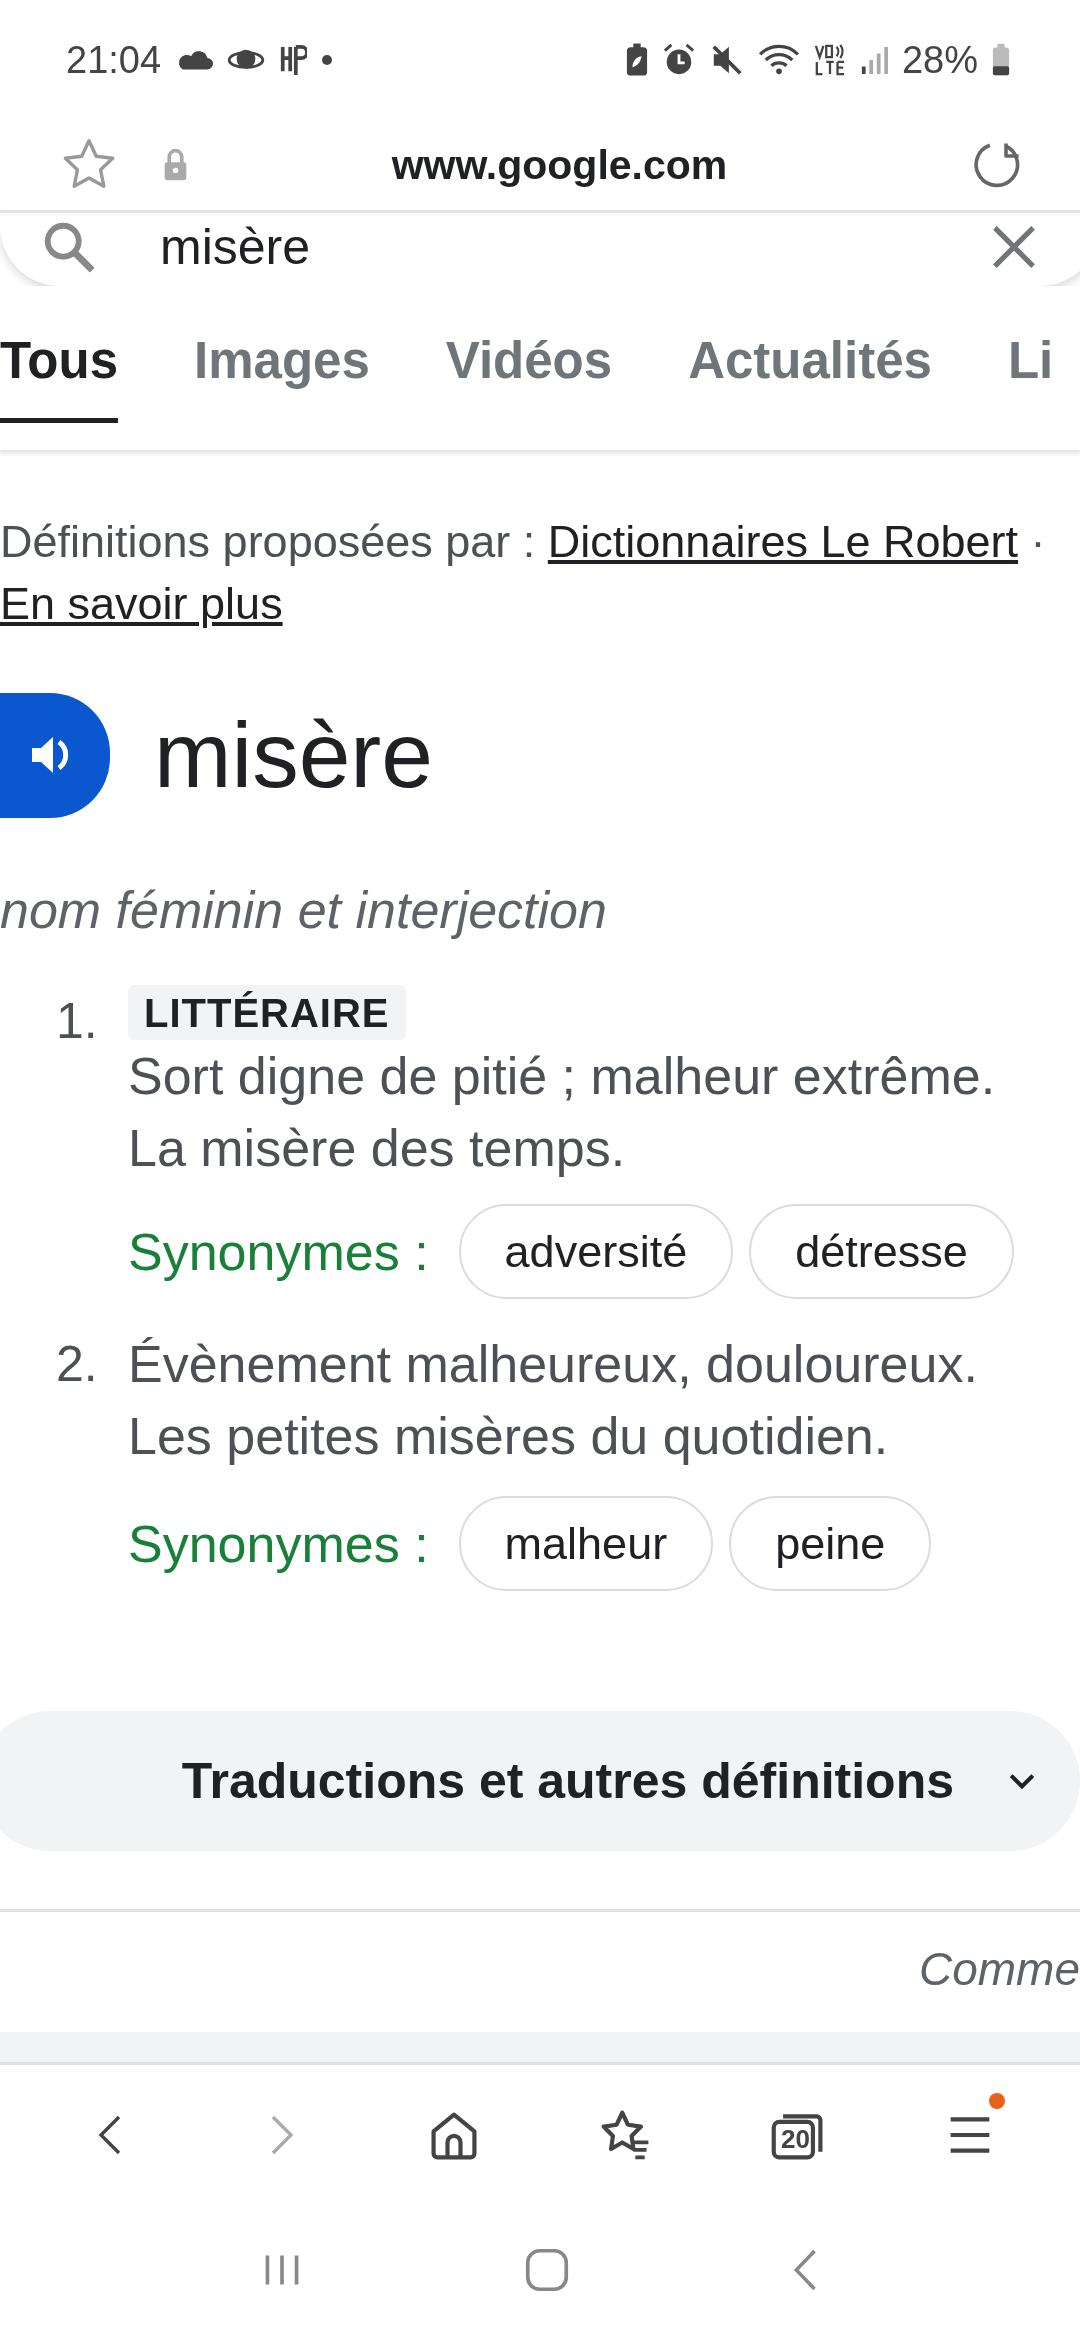  What do you see at coordinates (1030, 377) in the screenshot?
I see `search-tab: Li` at bounding box center [1030, 377].